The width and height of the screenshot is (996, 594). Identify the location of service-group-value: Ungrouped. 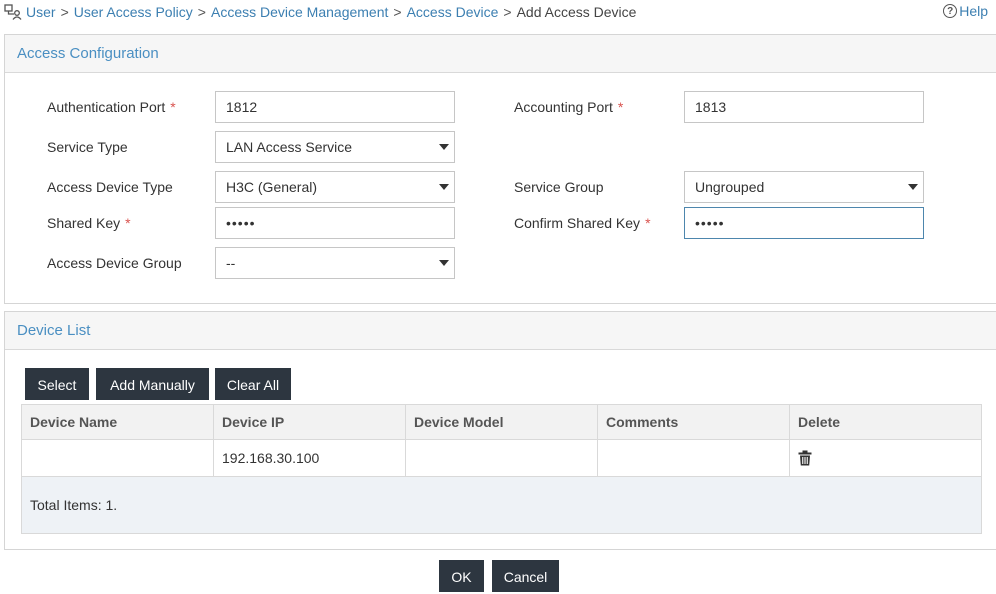
(730, 187).